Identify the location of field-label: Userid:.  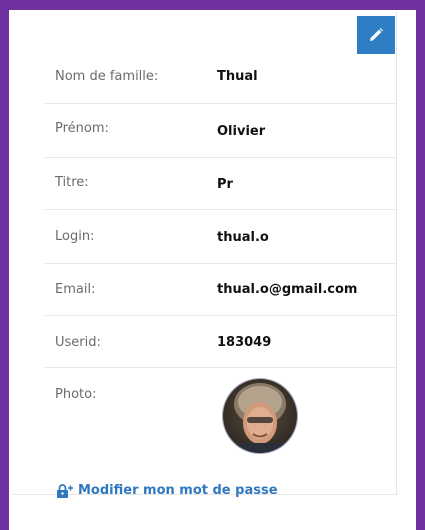
(78, 342).